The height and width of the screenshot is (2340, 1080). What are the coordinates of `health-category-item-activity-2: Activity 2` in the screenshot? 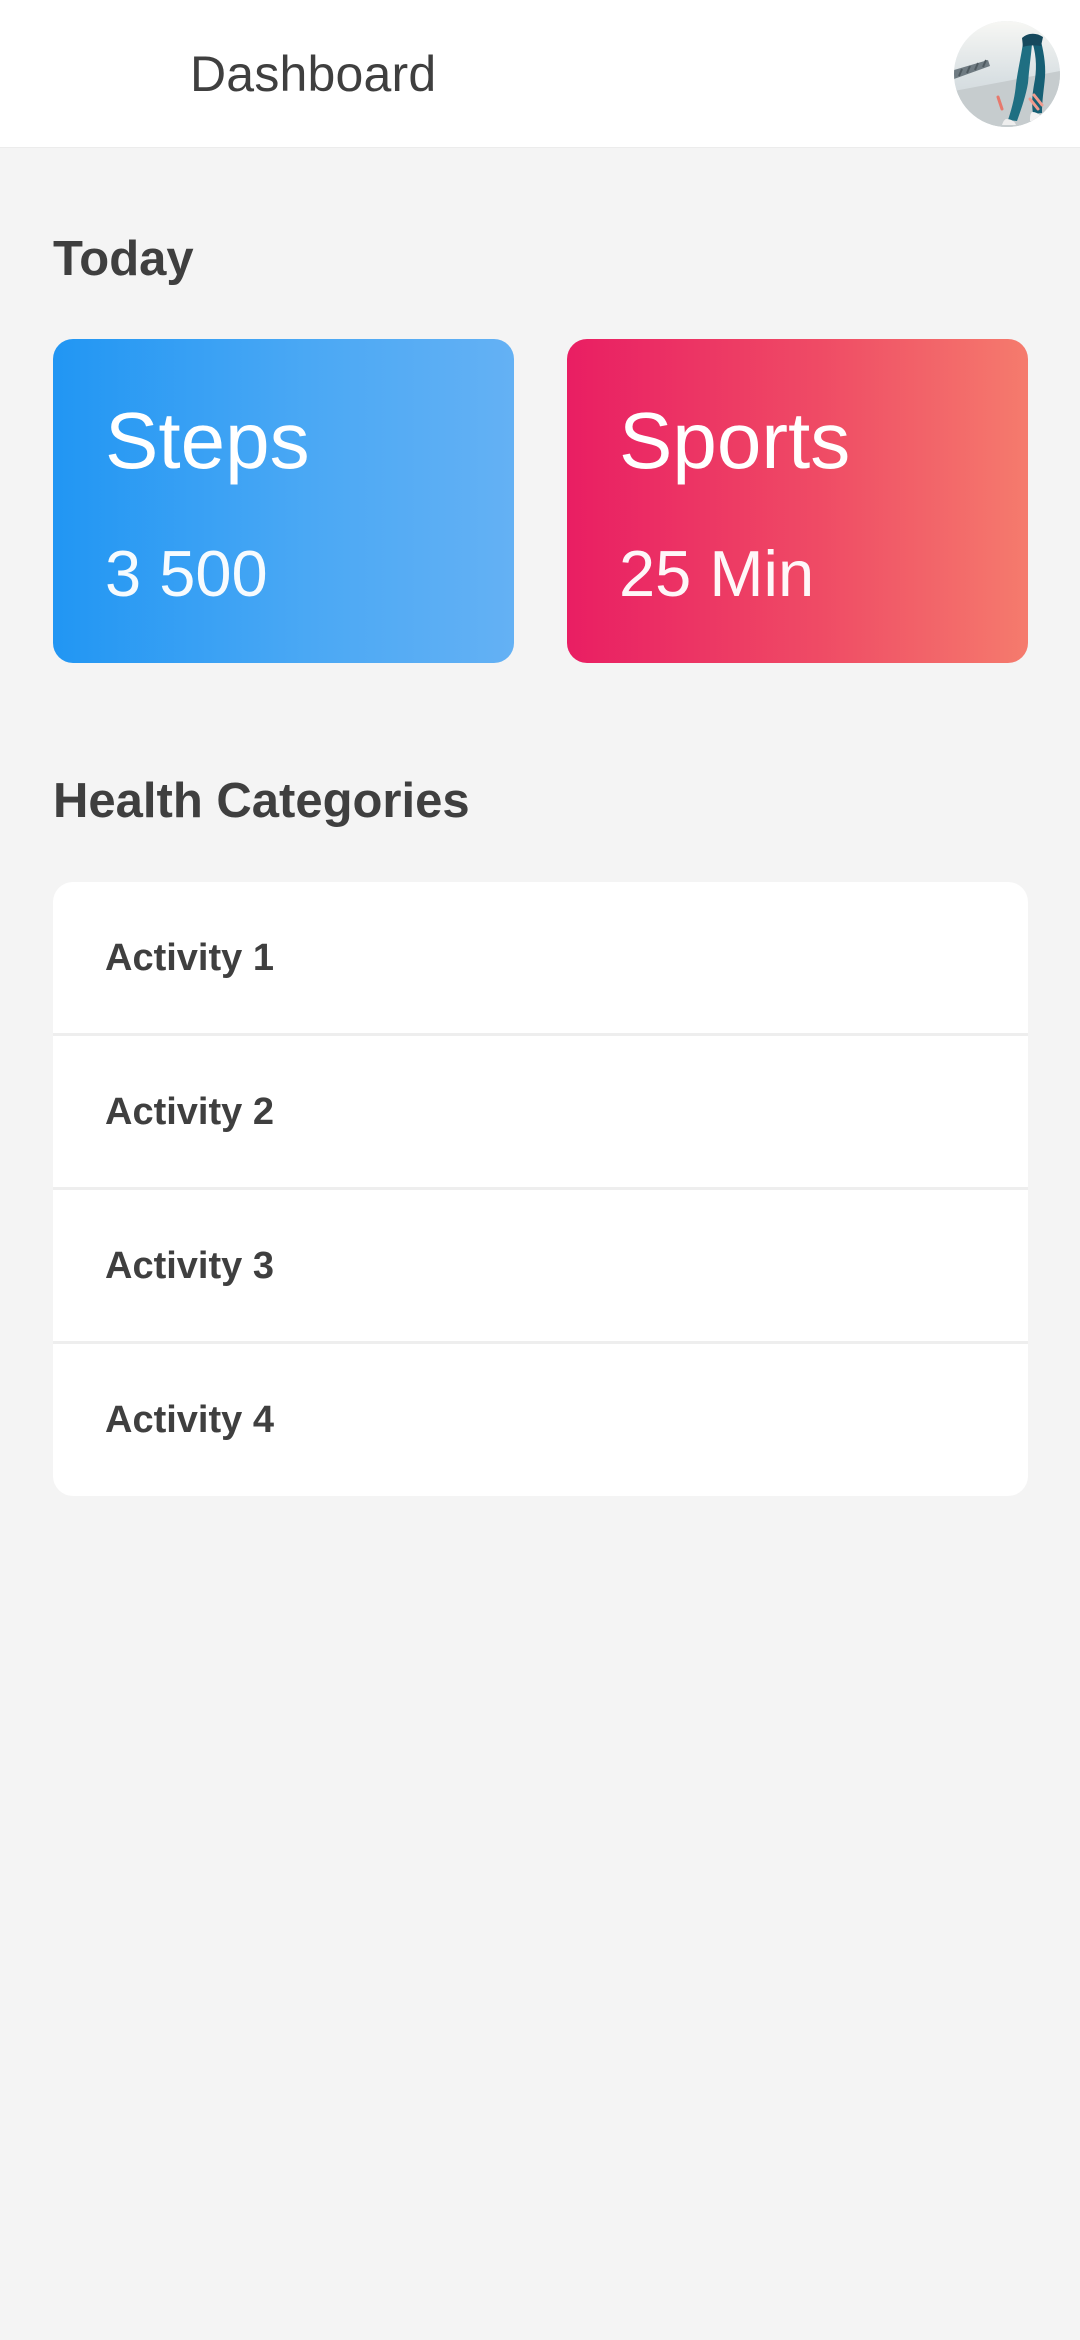 It's located at (540, 1113).